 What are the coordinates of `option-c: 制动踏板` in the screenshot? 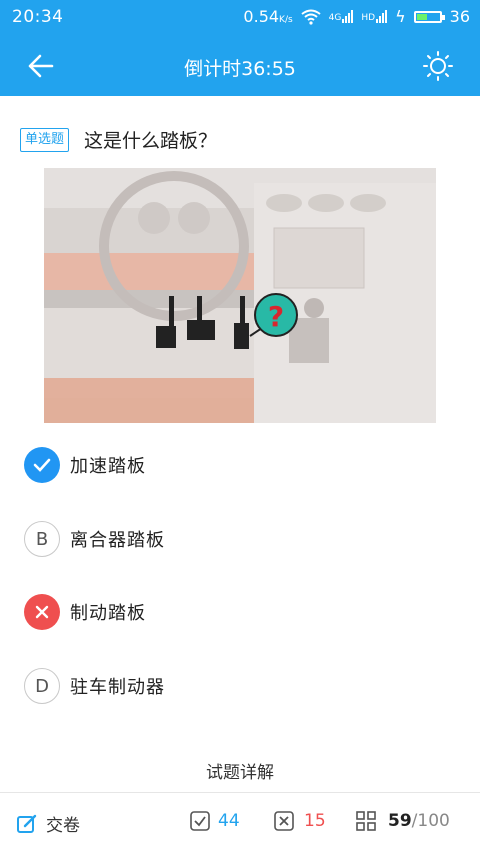 It's located at (85, 612).